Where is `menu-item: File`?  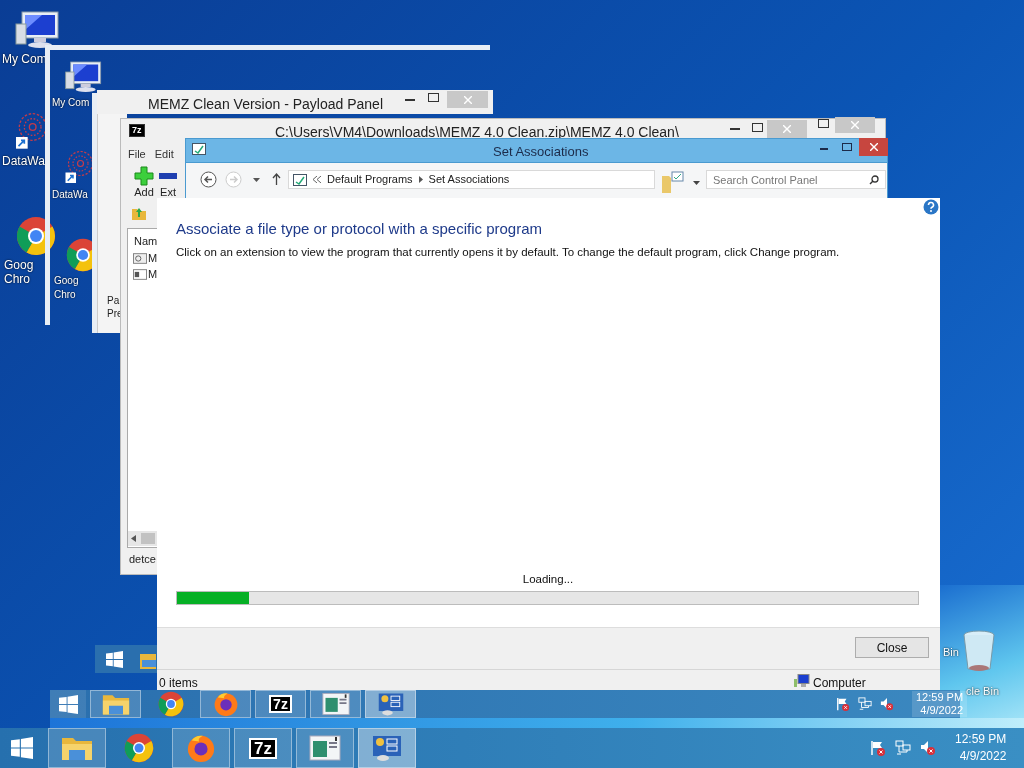 menu-item: File is located at coordinates (137, 154).